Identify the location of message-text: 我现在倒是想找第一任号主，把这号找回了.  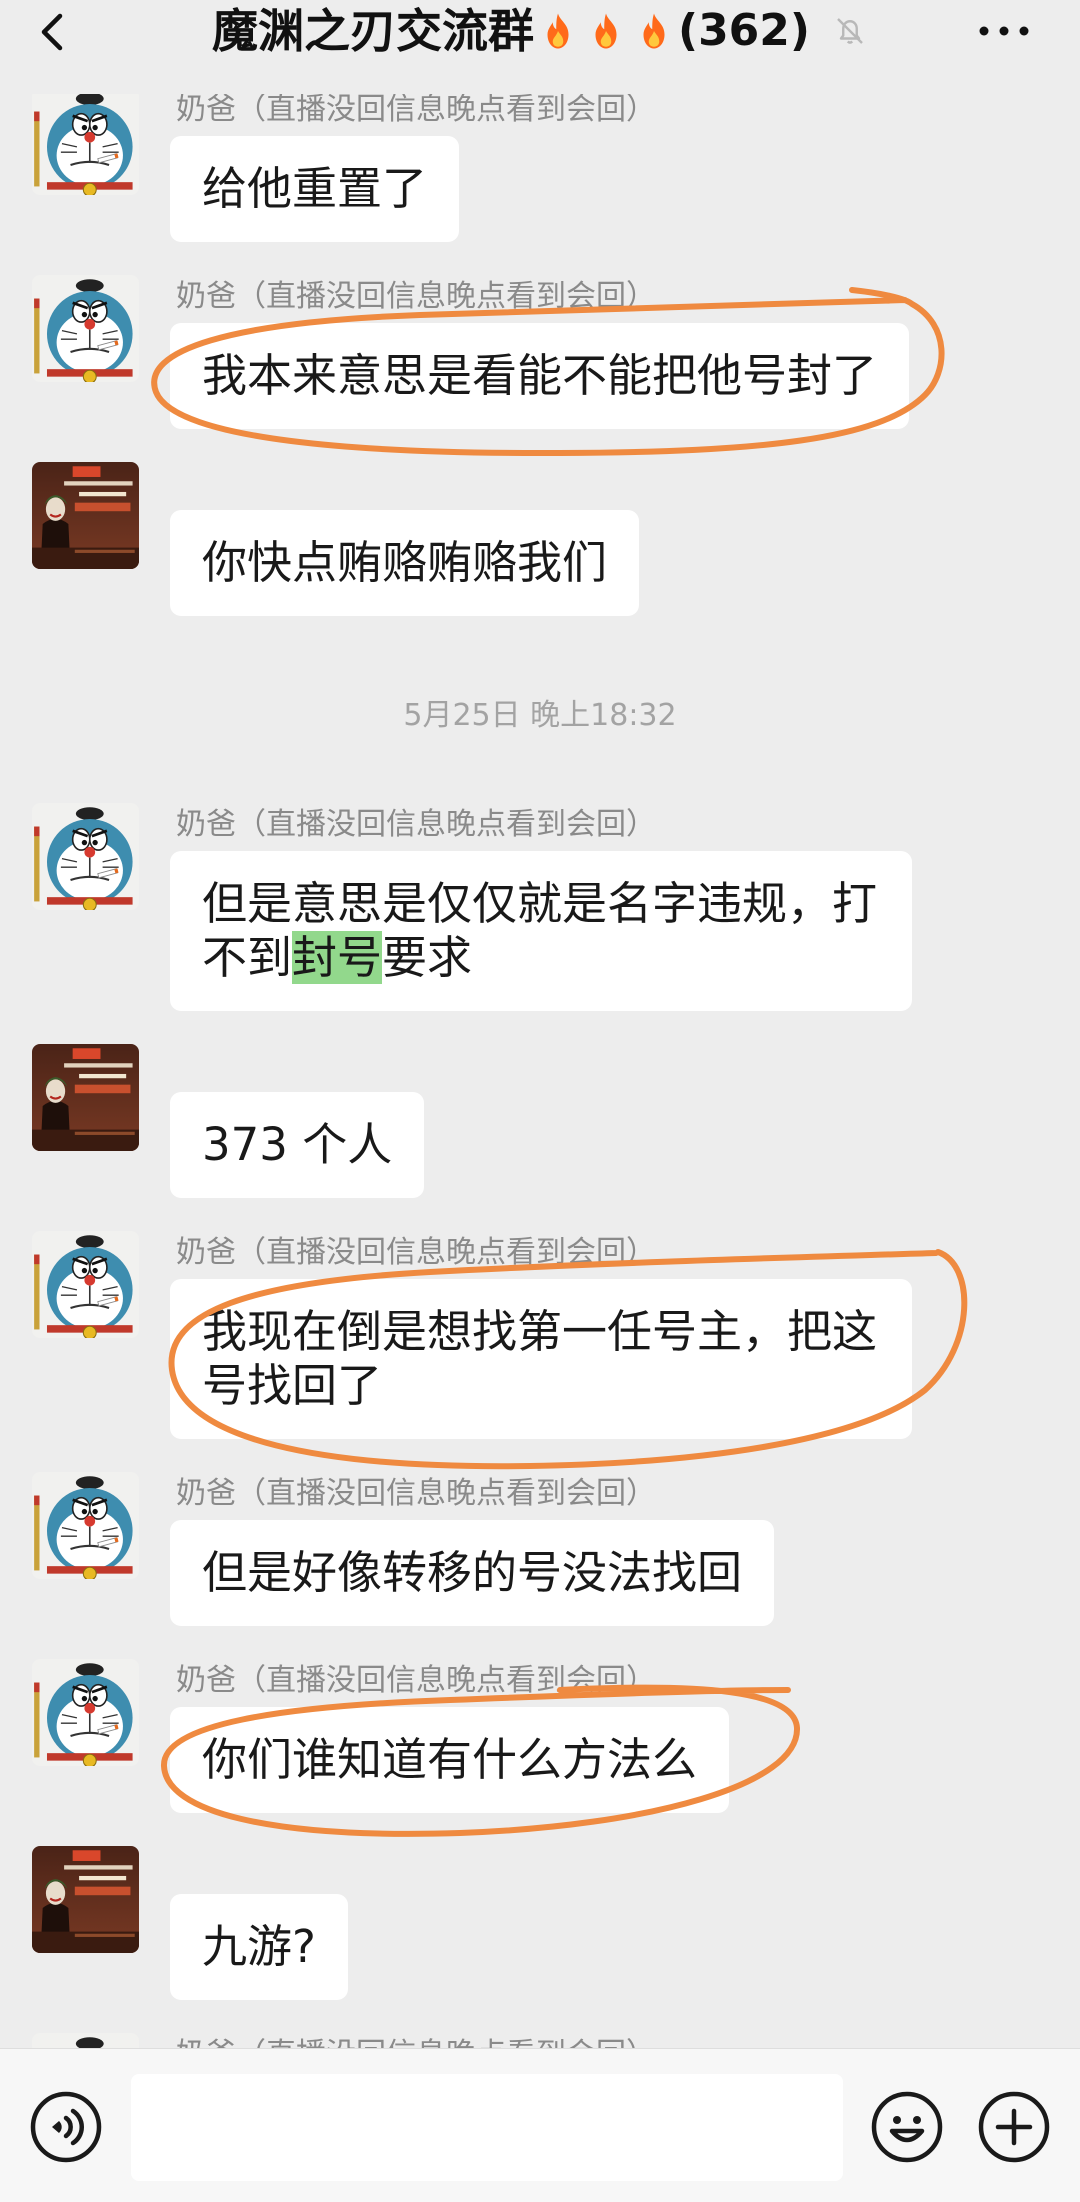
(540, 1358).